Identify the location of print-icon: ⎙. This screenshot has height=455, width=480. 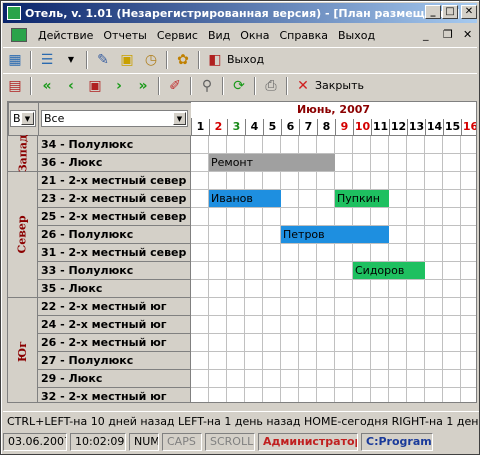
(271, 86).